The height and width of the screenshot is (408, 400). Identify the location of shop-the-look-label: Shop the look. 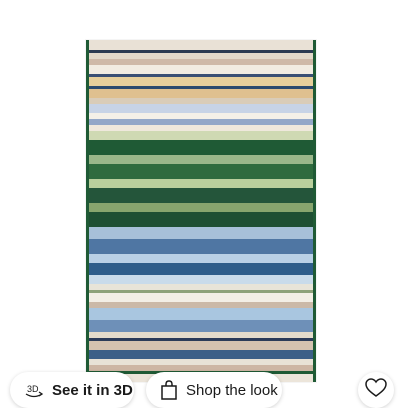
(232, 390).